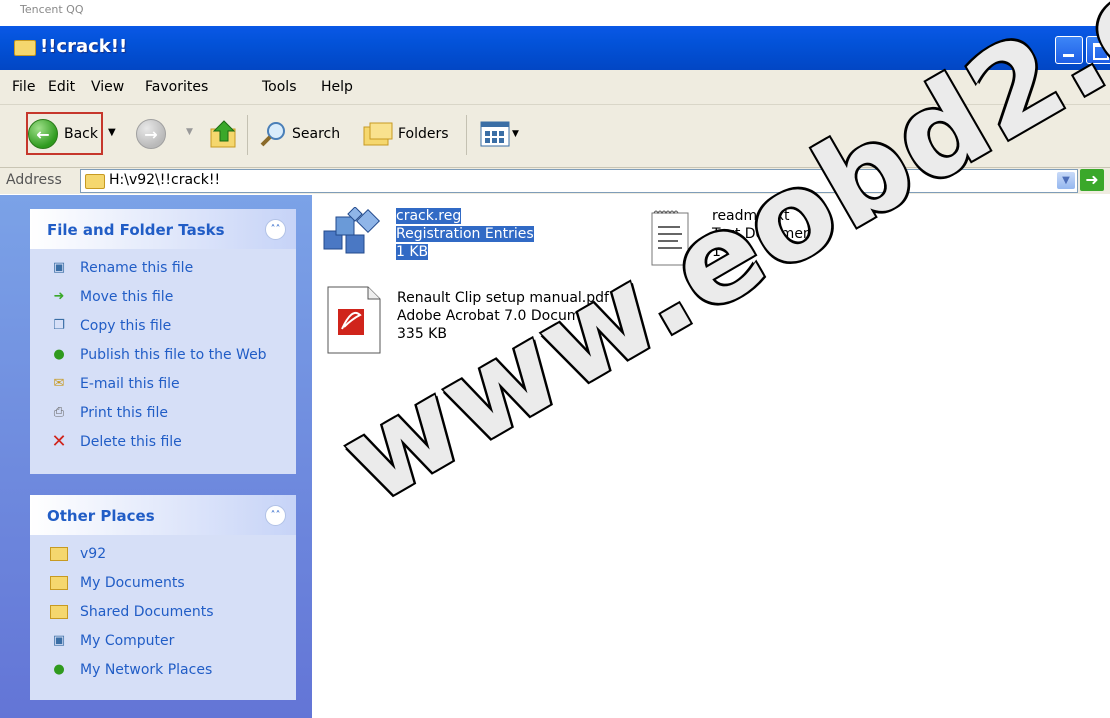  What do you see at coordinates (136, 230) in the screenshot?
I see `file-folder-tasks-title: File and Folder Tasks` at bounding box center [136, 230].